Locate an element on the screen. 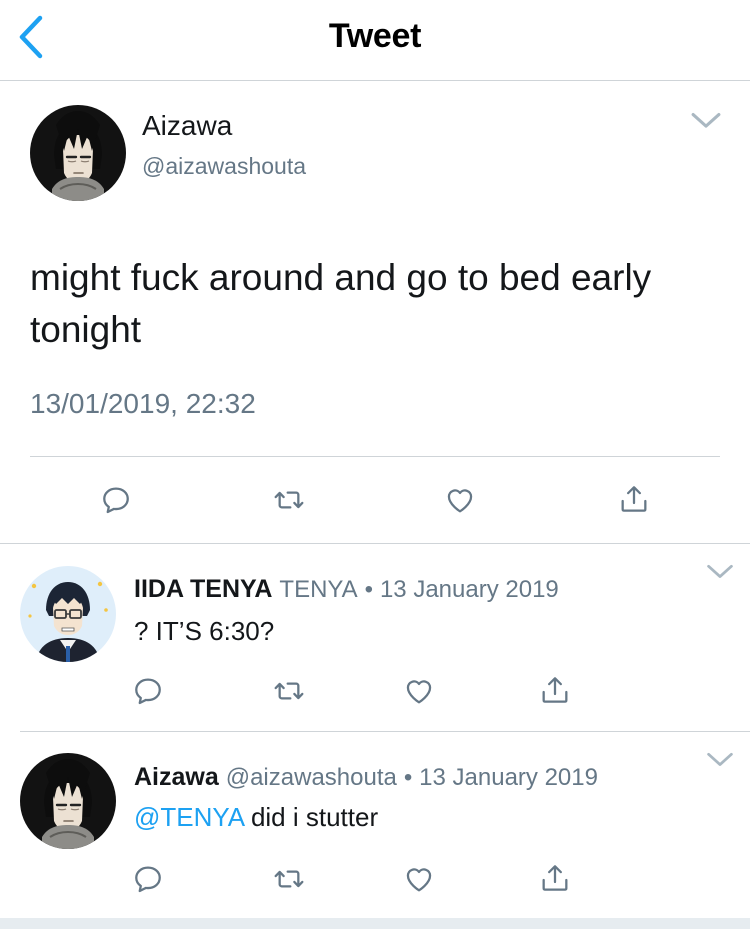 Image resolution: width=750 pixels, height=929 pixels. tweet-timestamp: 13/01/2019, 22:32 is located at coordinates (143, 403).